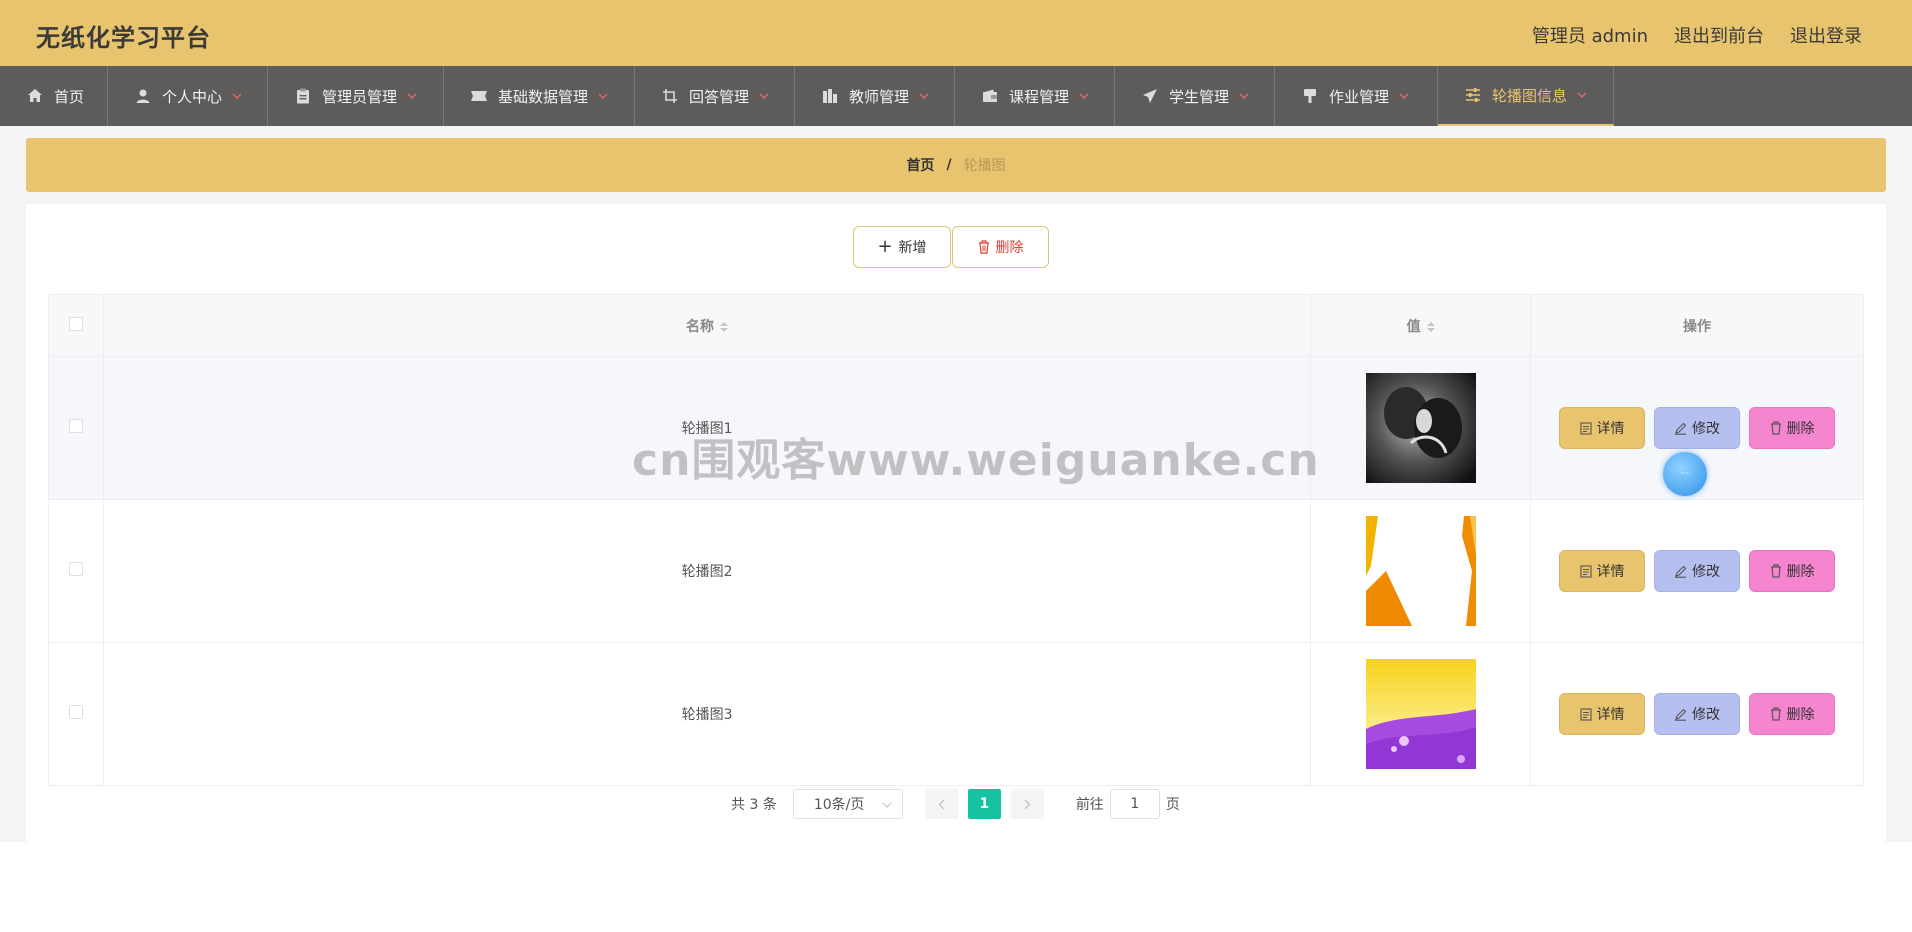 Image resolution: width=1912 pixels, height=932 pixels. I want to click on nav-item-personal-center: 个人中心, so click(188, 96).